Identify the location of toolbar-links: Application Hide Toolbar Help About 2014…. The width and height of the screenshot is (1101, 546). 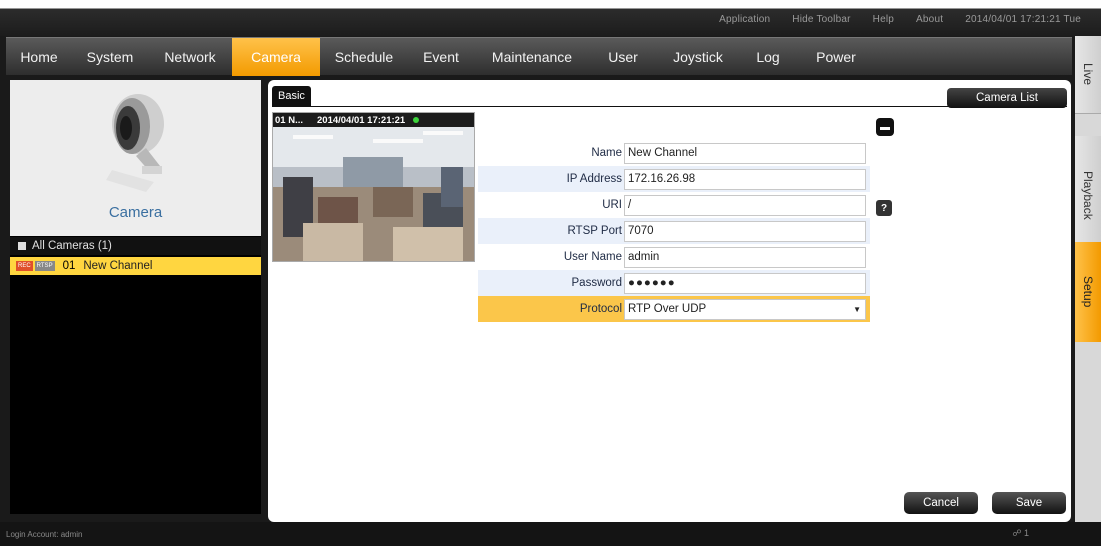
(900, 19).